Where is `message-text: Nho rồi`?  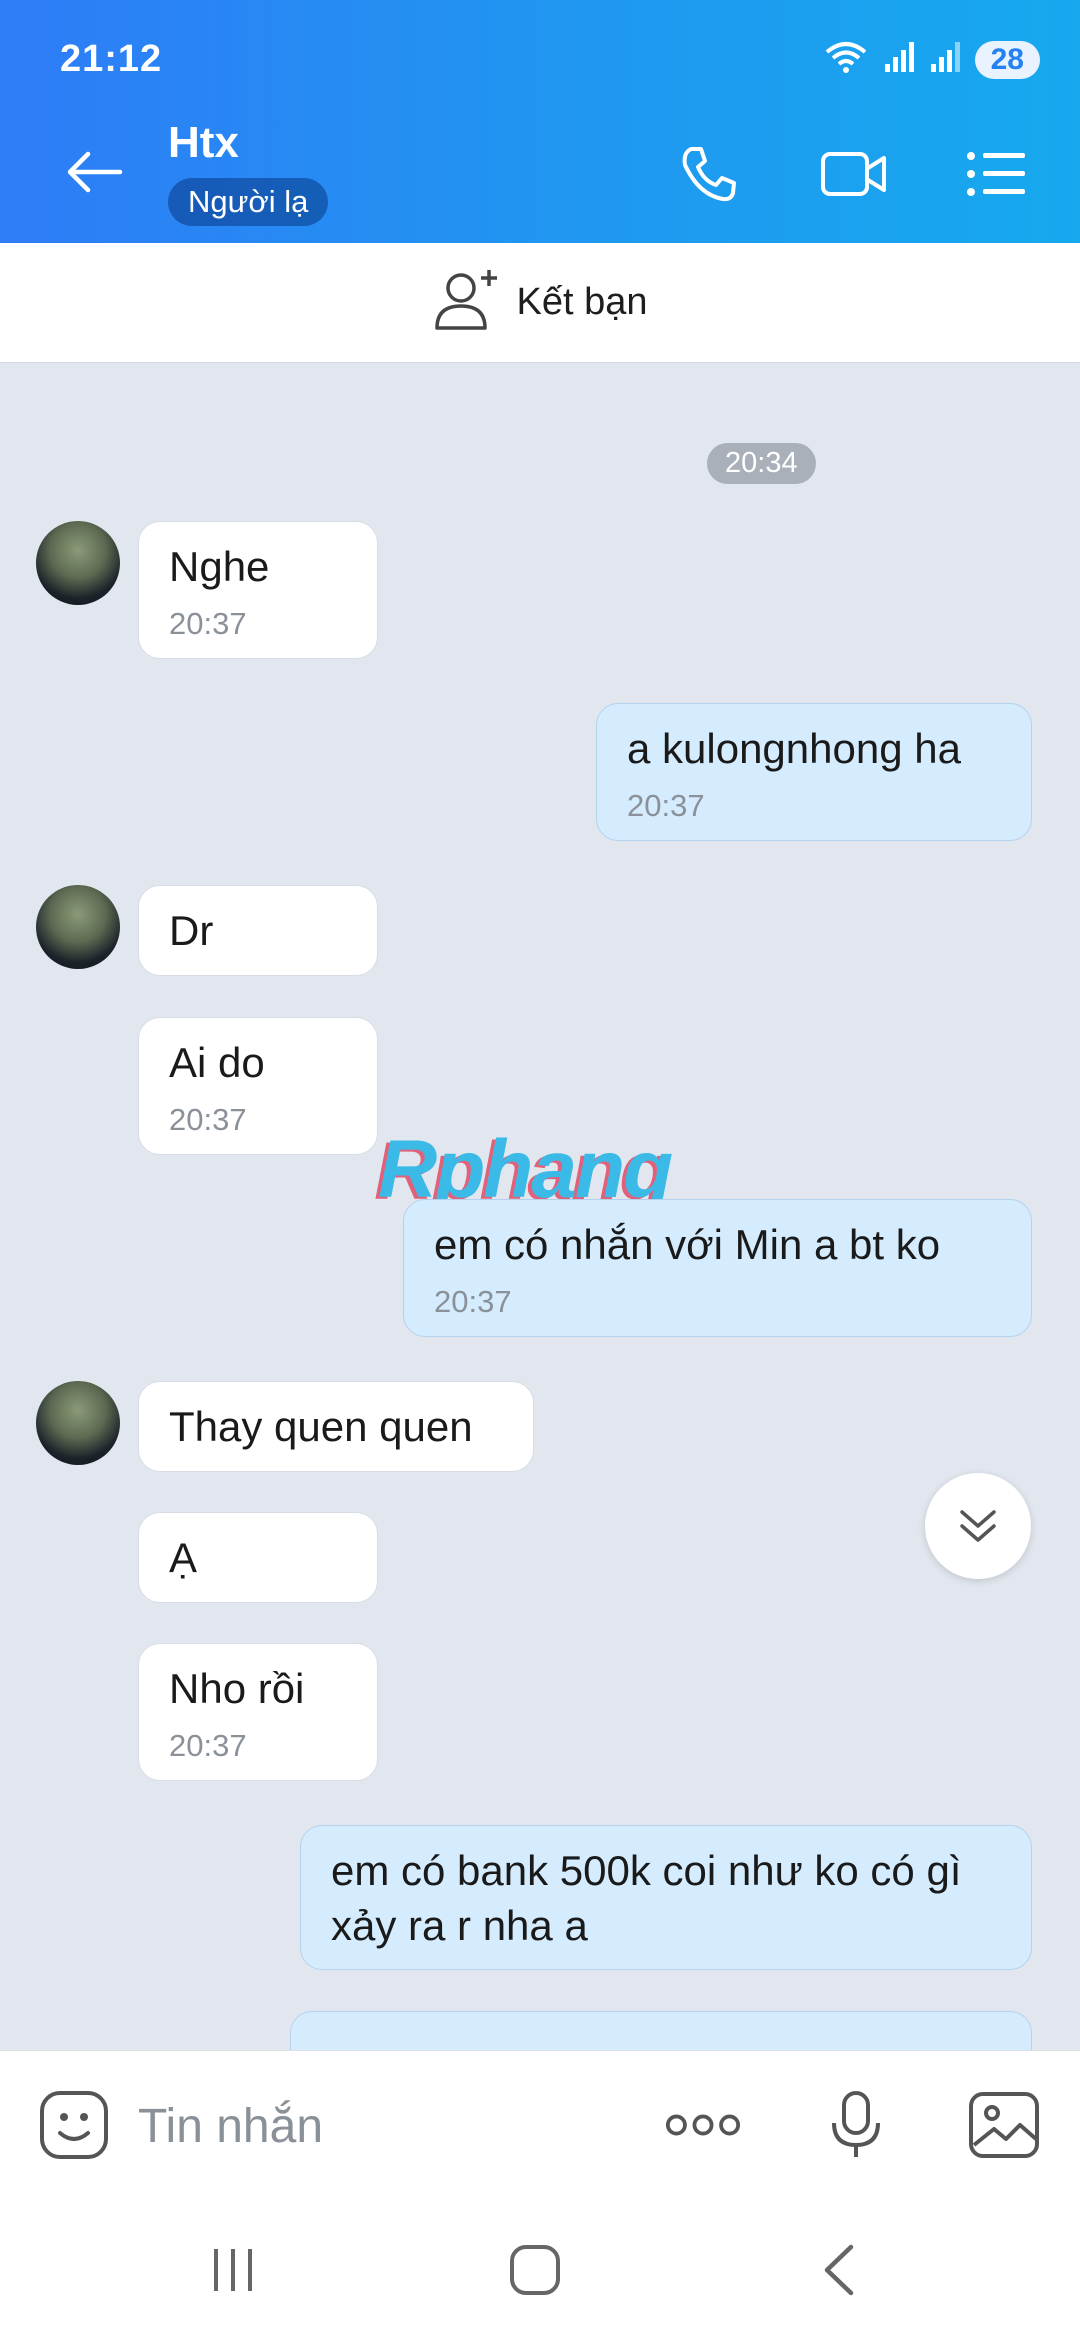 message-text: Nho rồi is located at coordinates (237, 1688).